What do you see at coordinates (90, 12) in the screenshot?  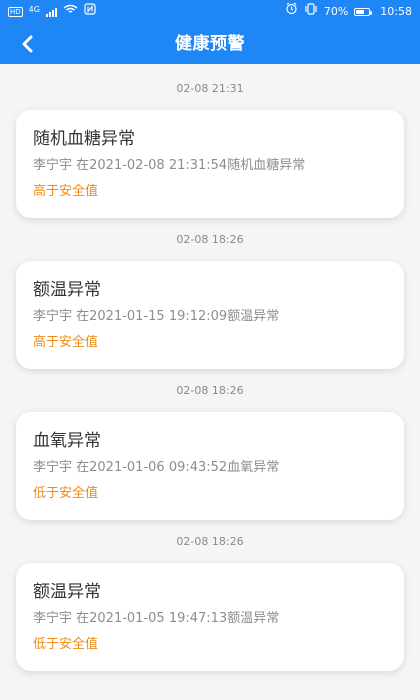 I see `nfc-icon` at bounding box center [90, 12].